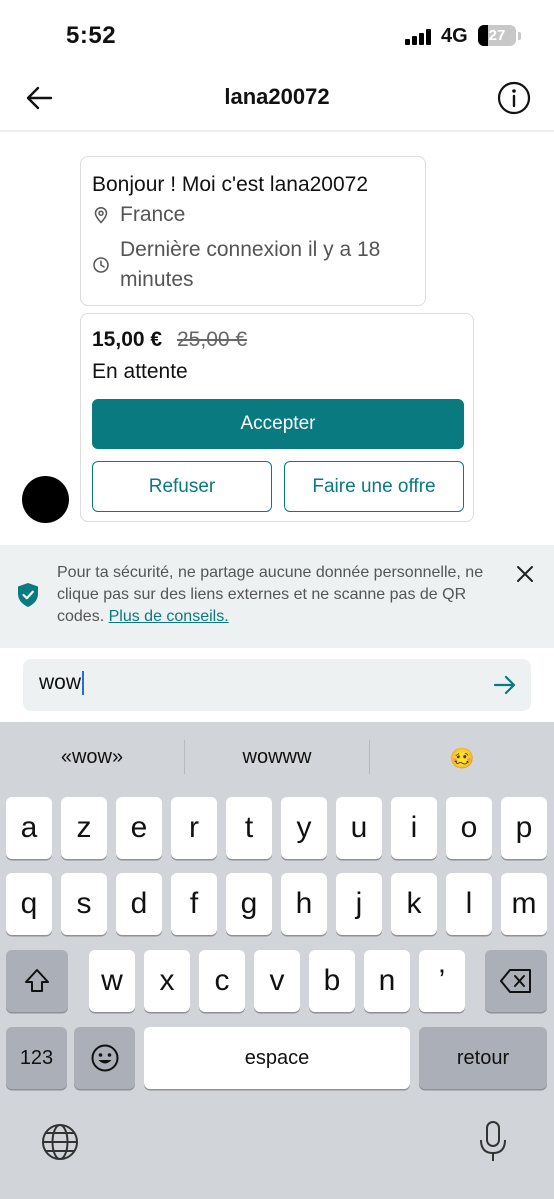 The image size is (554, 1199). I want to click on battery-icon: 27, so click(497, 35).